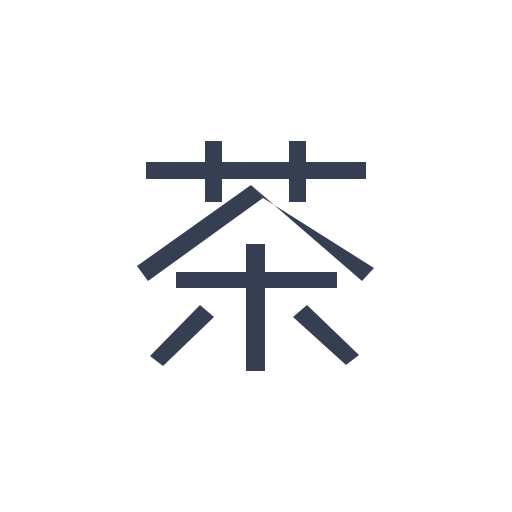 Image resolution: width=512 pixels, height=512 pixels. I want to click on left-lower-stroke, so click(182, 335).